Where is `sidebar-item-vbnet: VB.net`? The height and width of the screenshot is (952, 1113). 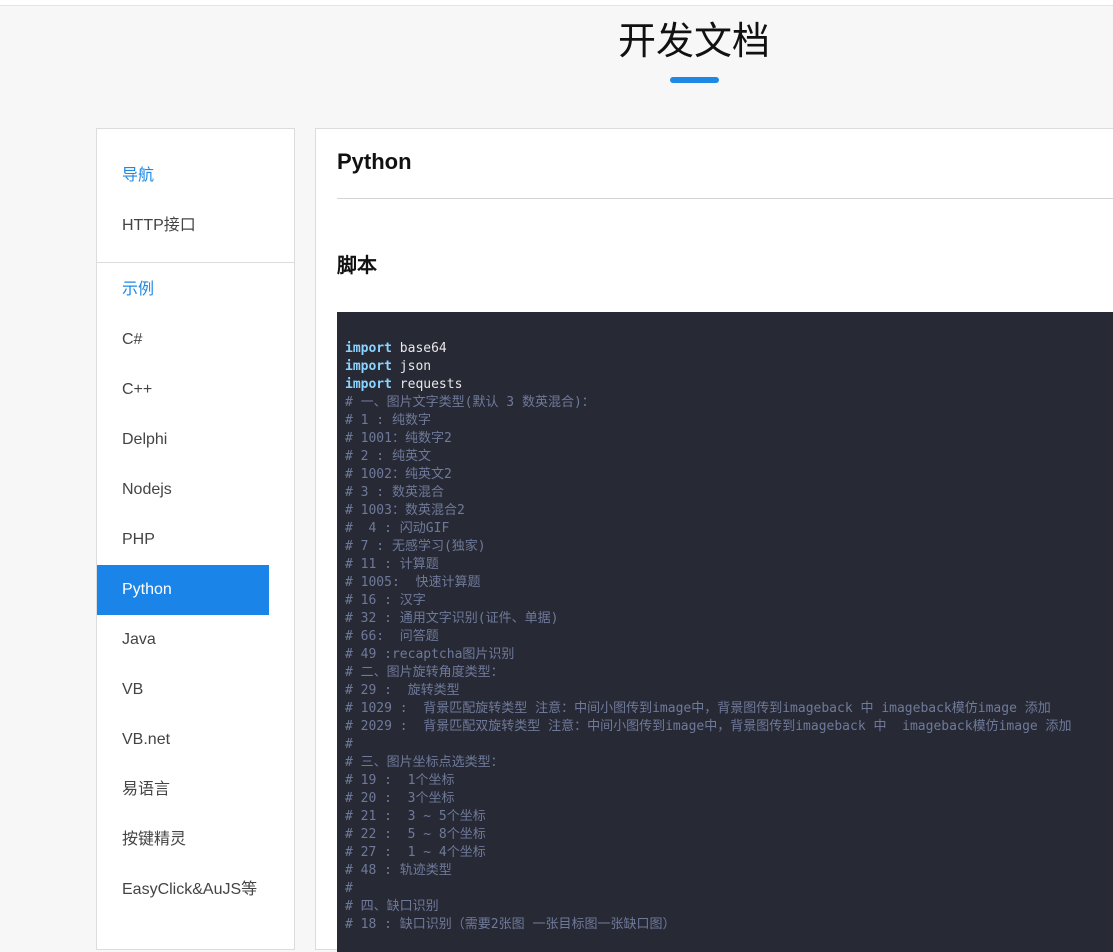 sidebar-item-vbnet: VB.net is located at coordinates (183, 740).